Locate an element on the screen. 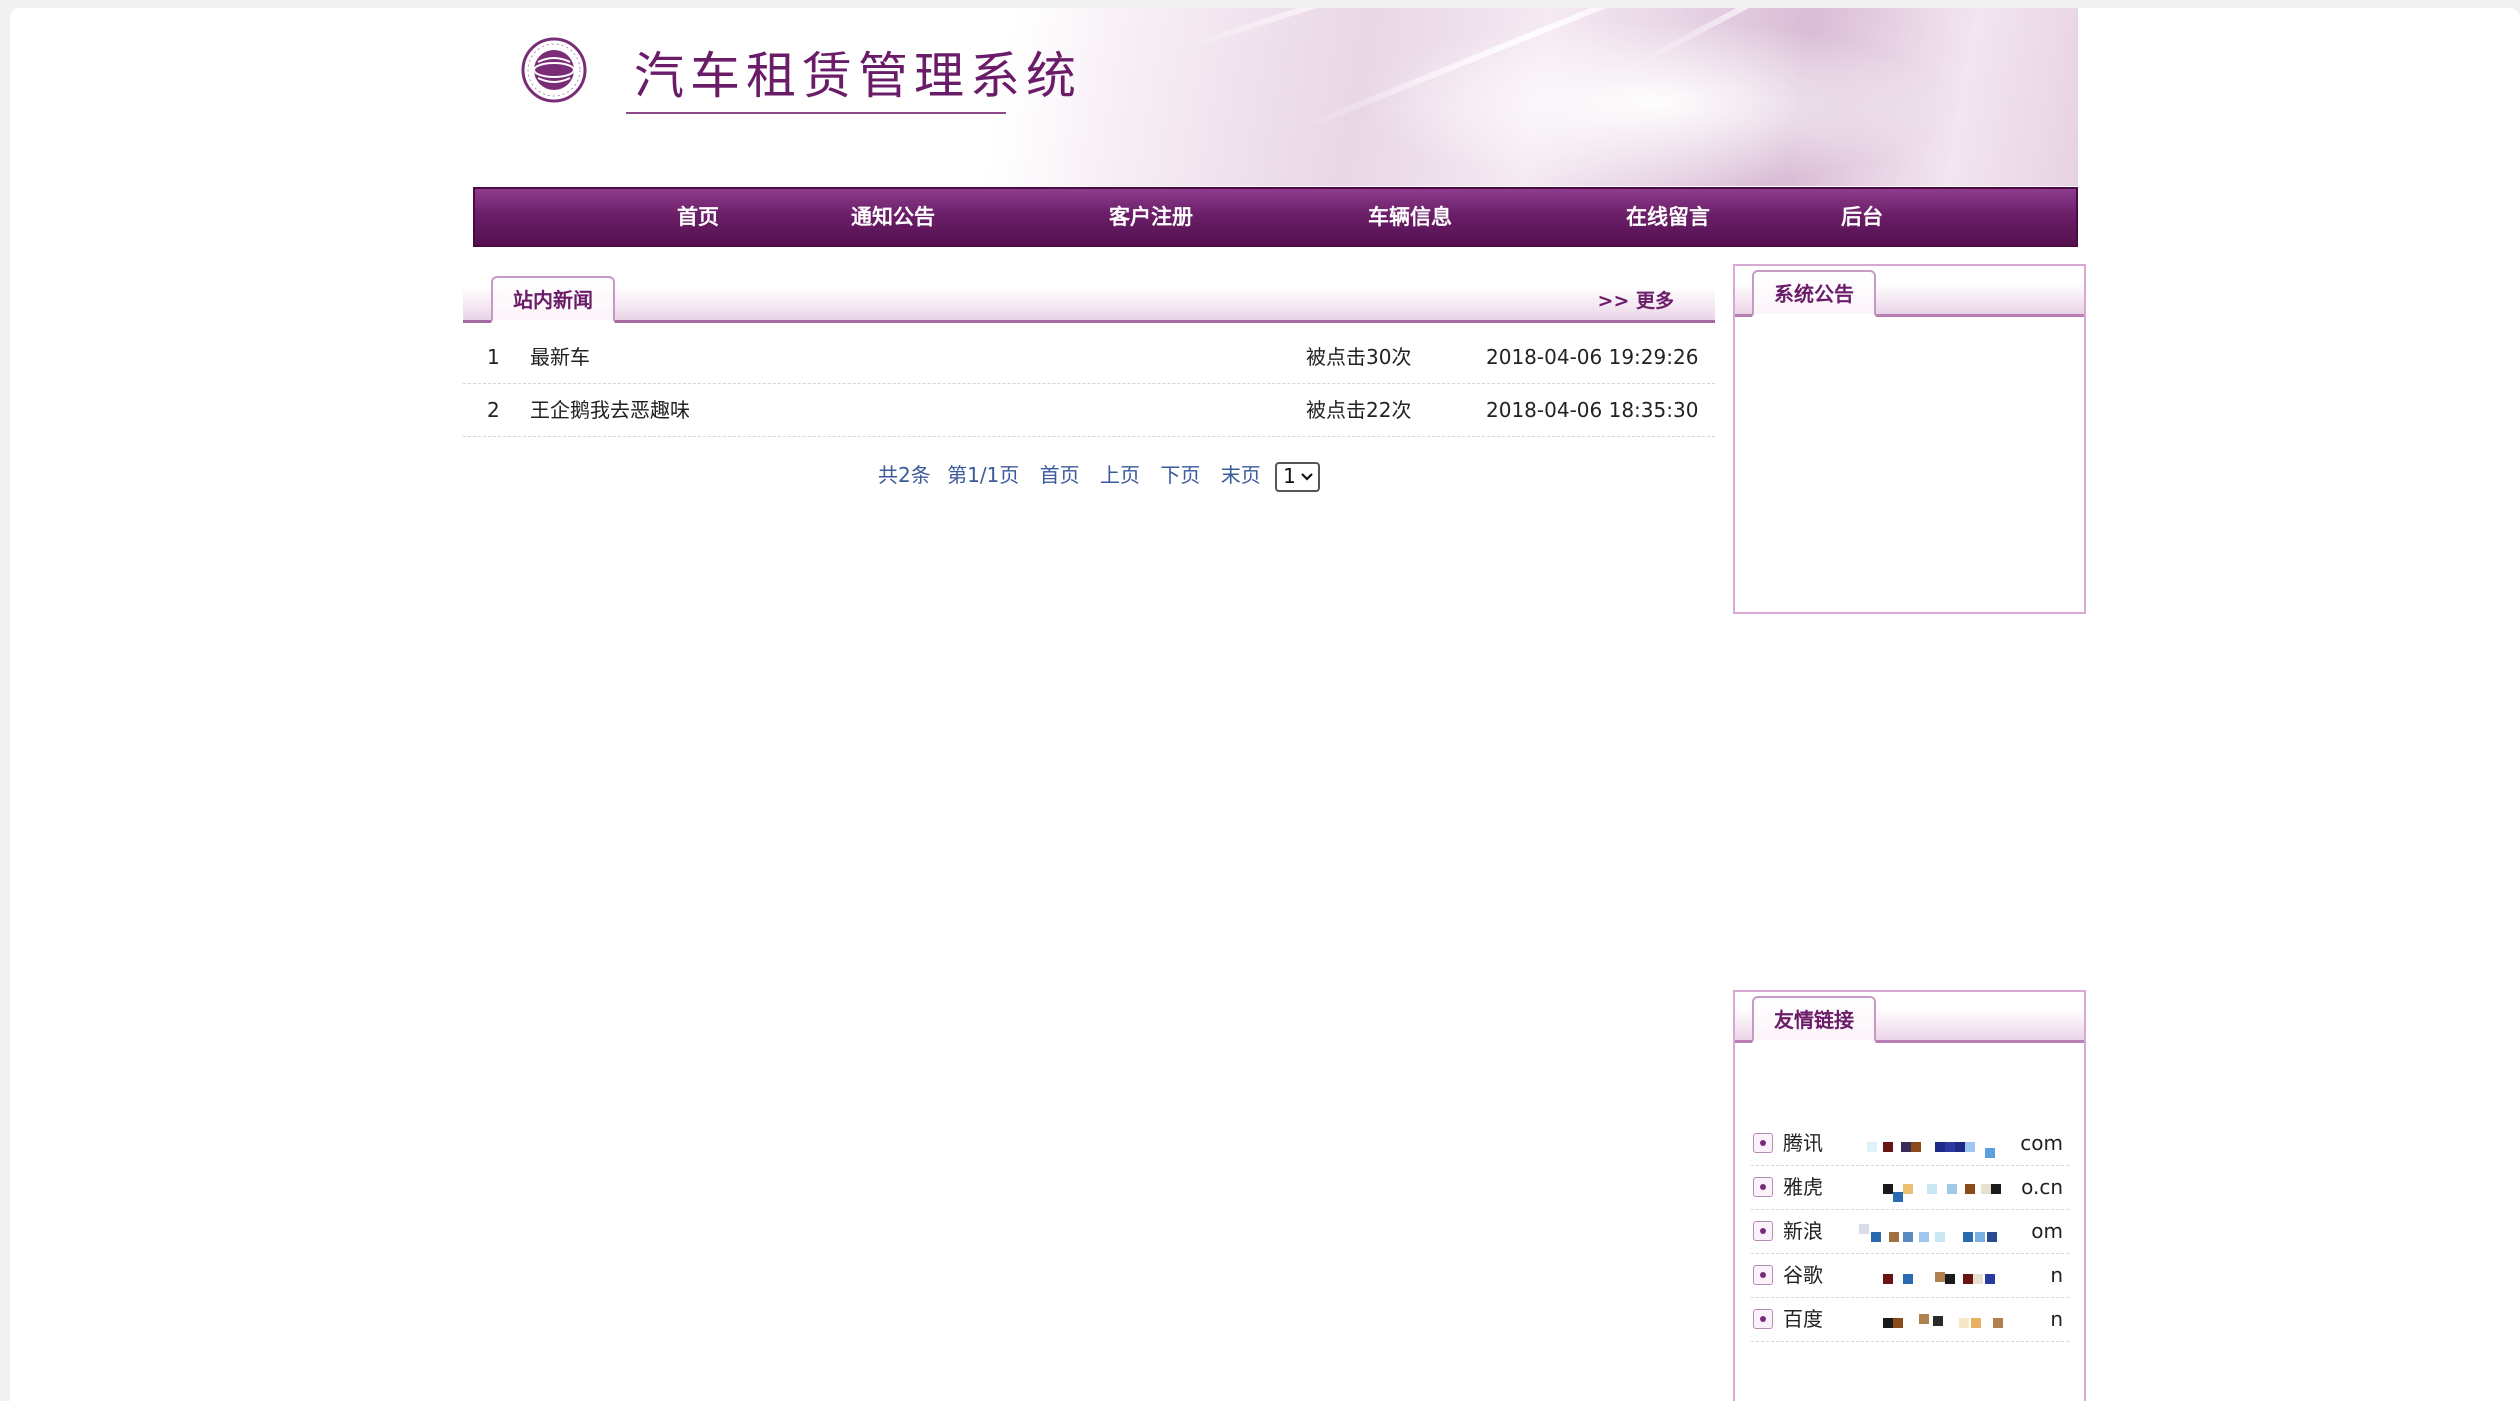 The image size is (2520, 1401). main-nav: 首页 通知公告 客户注册 车辆信息 在线留言 后台 is located at coordinates (1275, 217).